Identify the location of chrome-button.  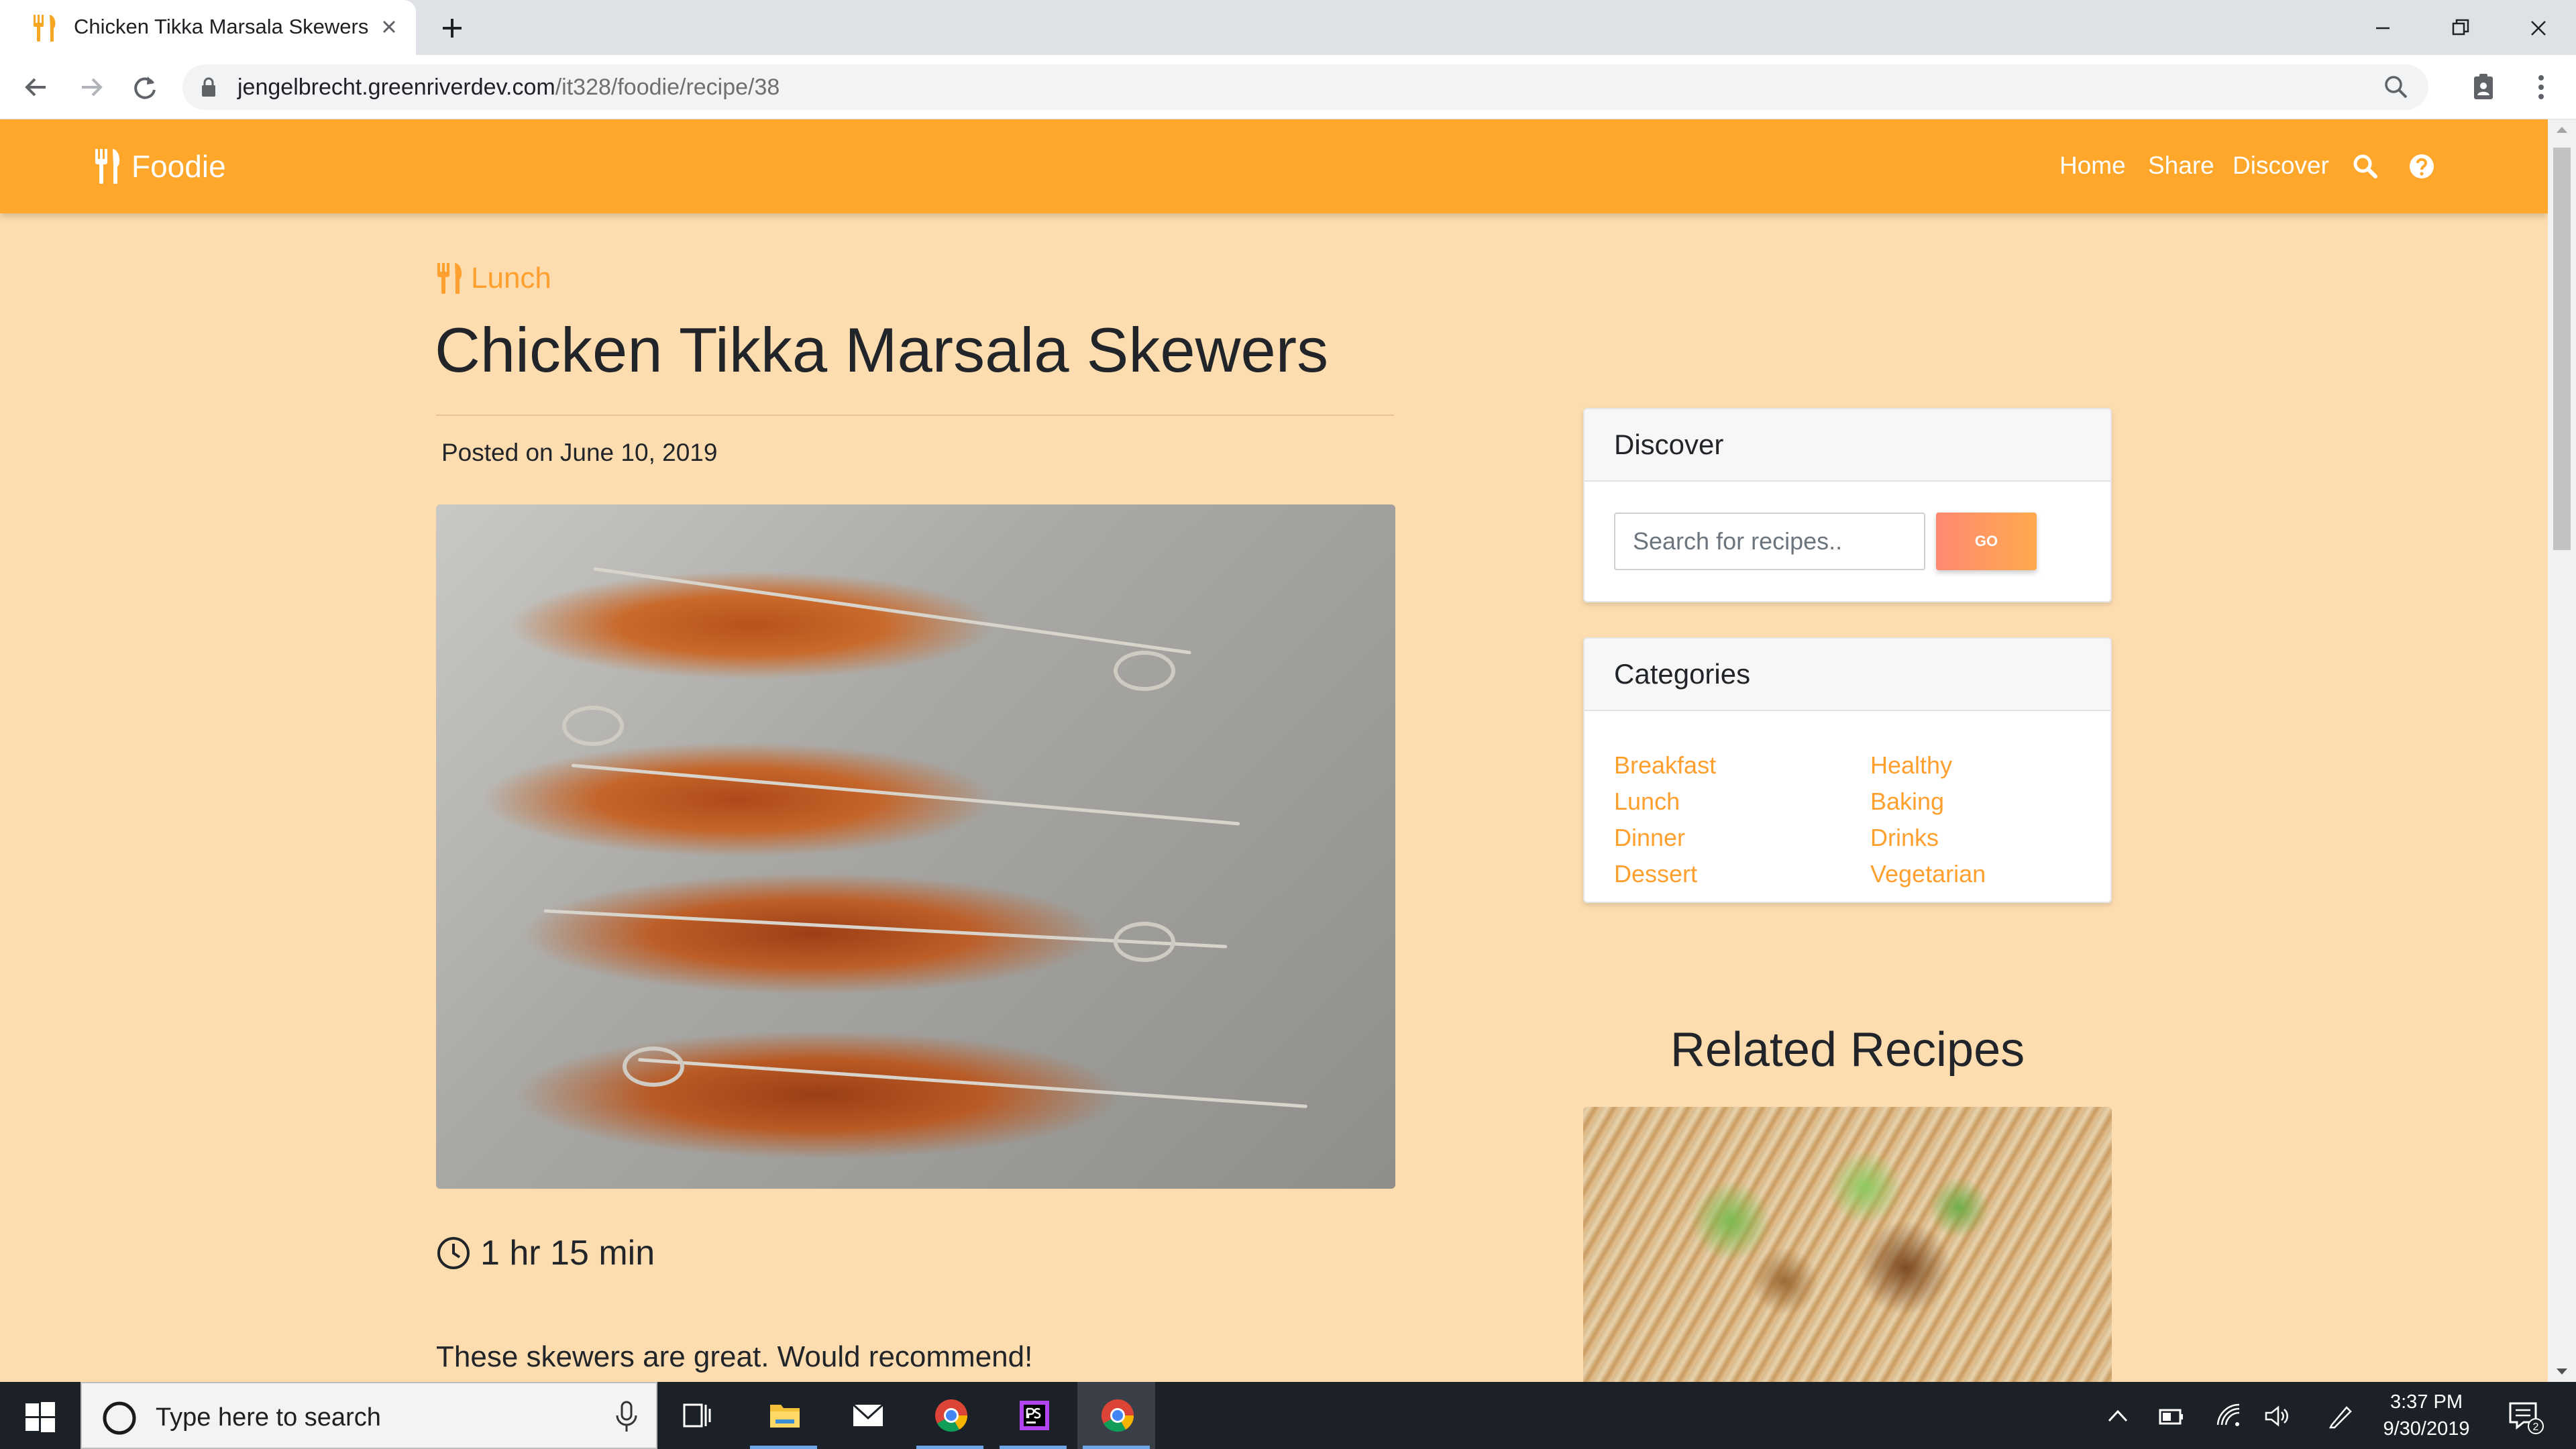
(950, 1415).